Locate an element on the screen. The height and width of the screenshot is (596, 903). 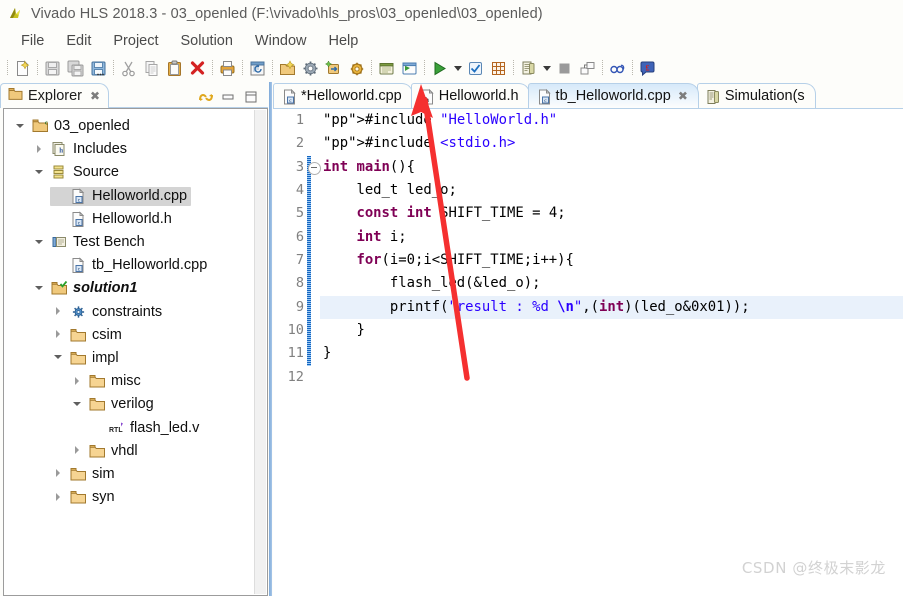
compare-icon is located at coordinates (587, 68).